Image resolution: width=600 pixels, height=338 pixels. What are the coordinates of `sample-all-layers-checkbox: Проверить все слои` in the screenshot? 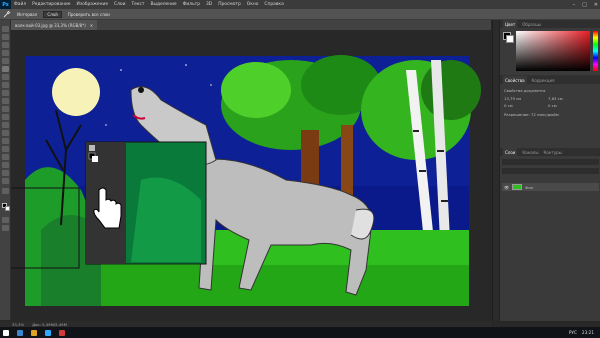 It's located at (89, 14).